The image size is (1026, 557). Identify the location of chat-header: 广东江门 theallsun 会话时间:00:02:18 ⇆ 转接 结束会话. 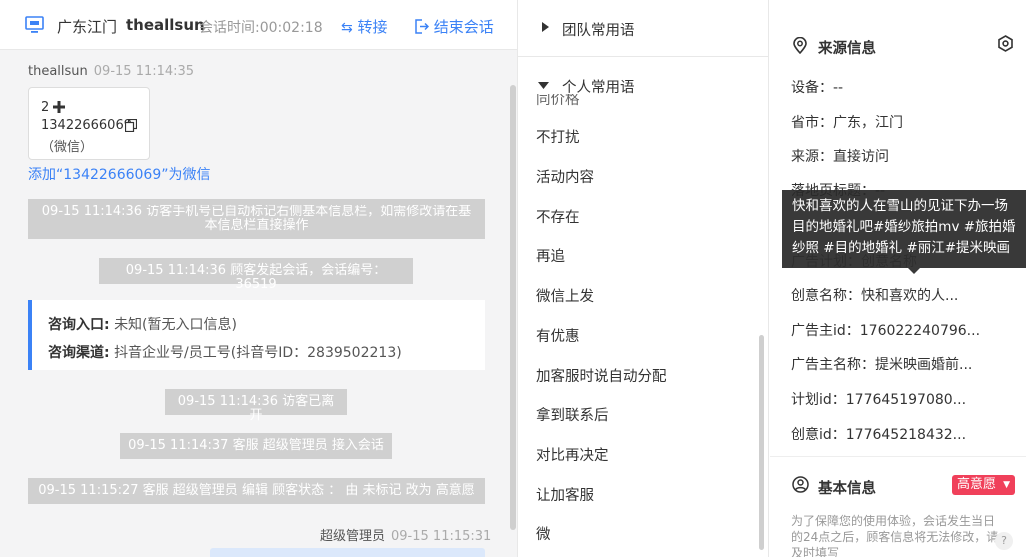
(258, 25).